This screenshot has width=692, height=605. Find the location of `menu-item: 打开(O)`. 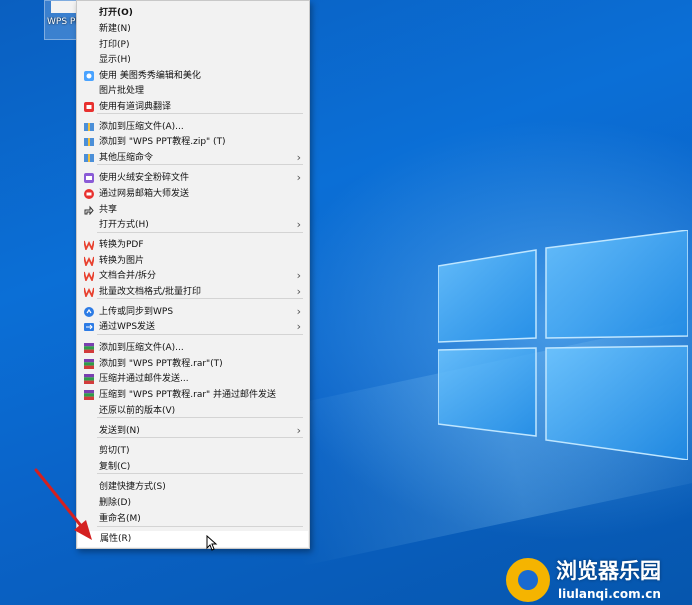

menu-item: 打开(O) is located at coordinates (193, 13).